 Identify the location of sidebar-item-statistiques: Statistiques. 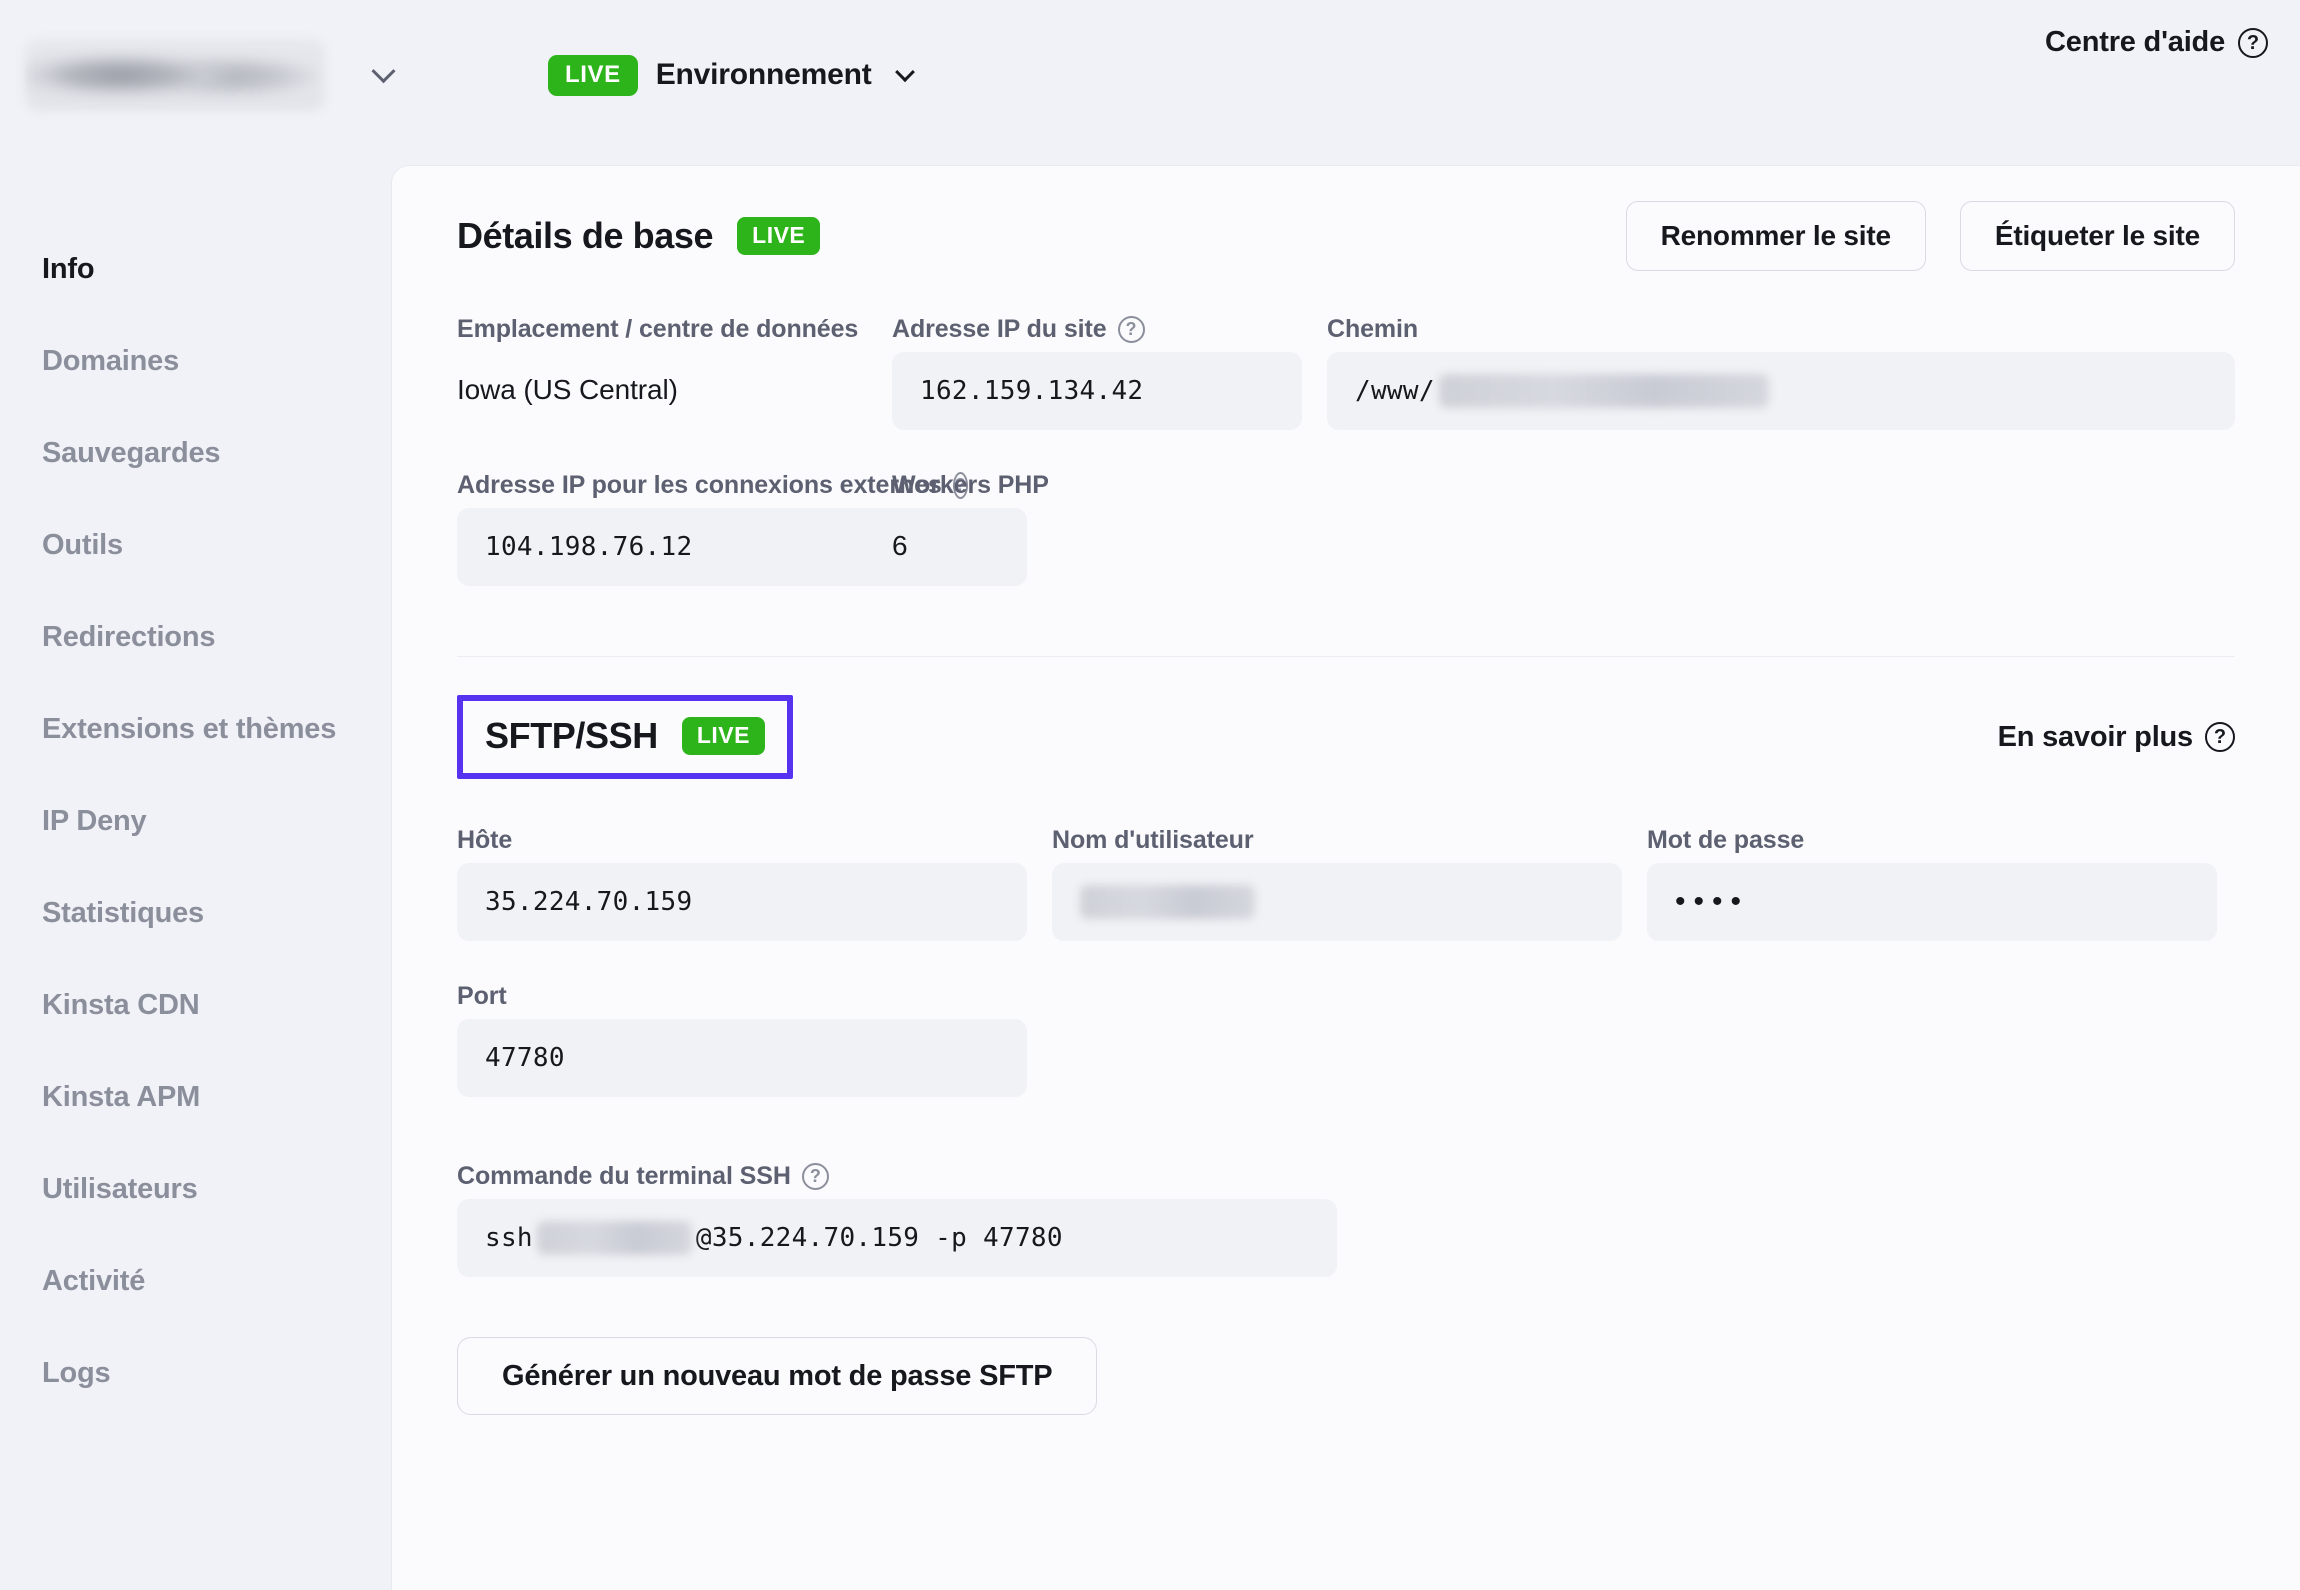
(195, 913).